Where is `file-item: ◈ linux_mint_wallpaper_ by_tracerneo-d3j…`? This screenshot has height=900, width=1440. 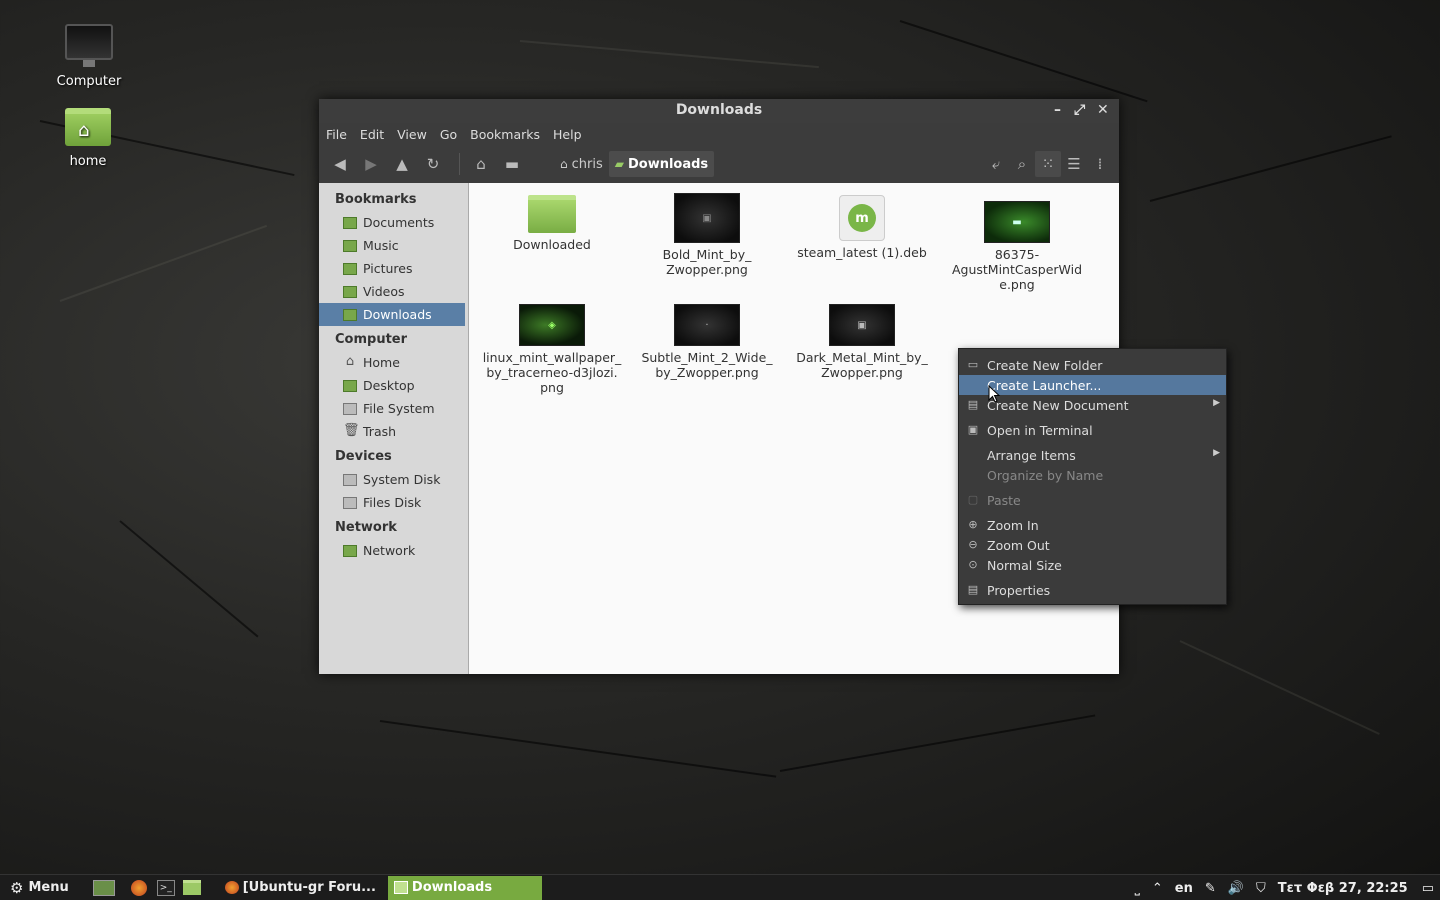
file-item: ◈ linux_mint_wallpaper_ by_tracerneo-d3j… is located at coordinates (552, 349).